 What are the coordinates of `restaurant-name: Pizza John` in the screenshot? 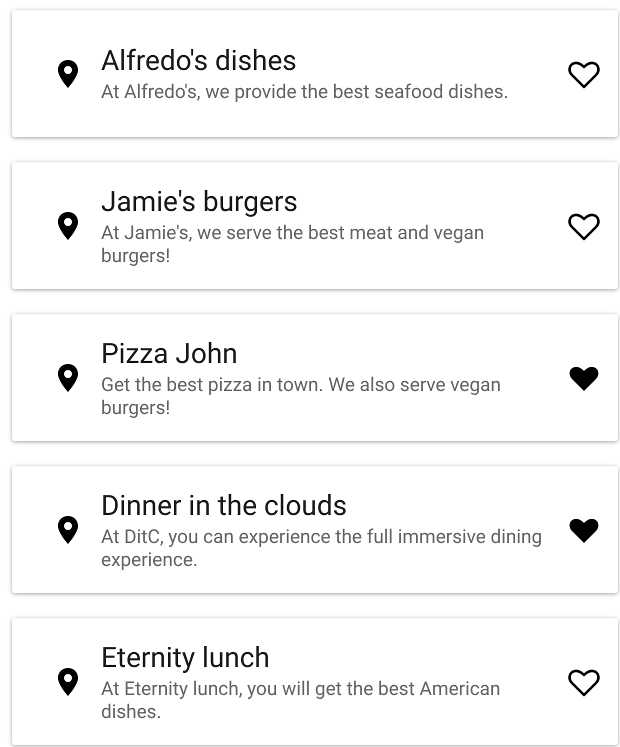 It's located at (170, 353).